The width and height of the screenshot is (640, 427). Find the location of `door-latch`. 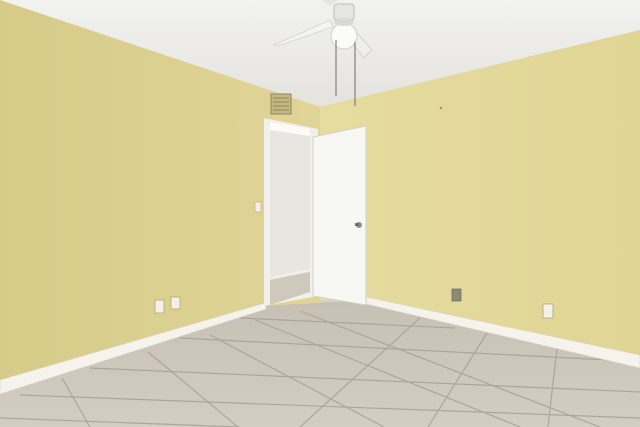

door-latch is located at coordinates (357, 224).